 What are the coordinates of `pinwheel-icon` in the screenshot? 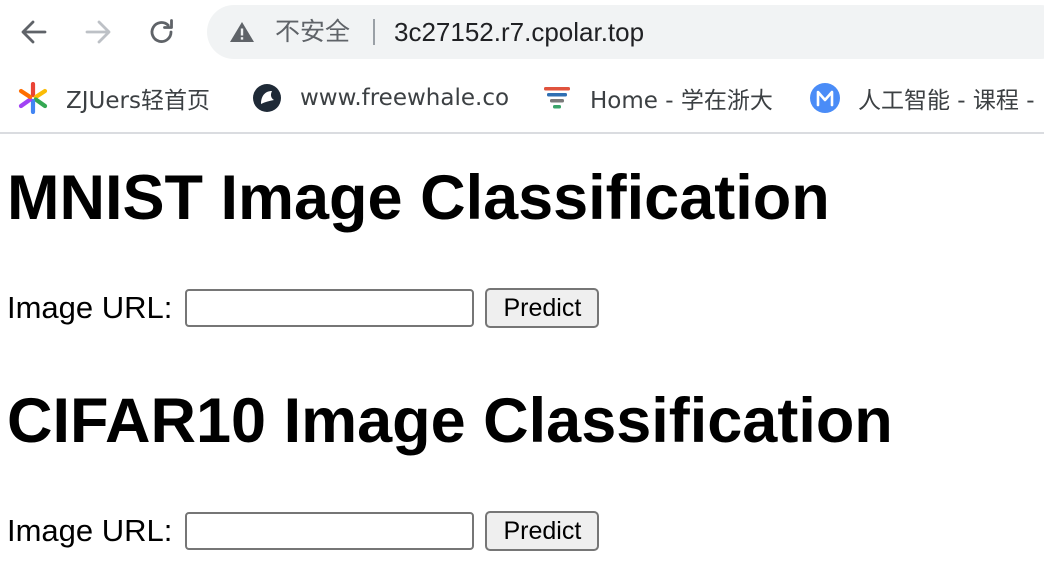 It's located at (33, 98).